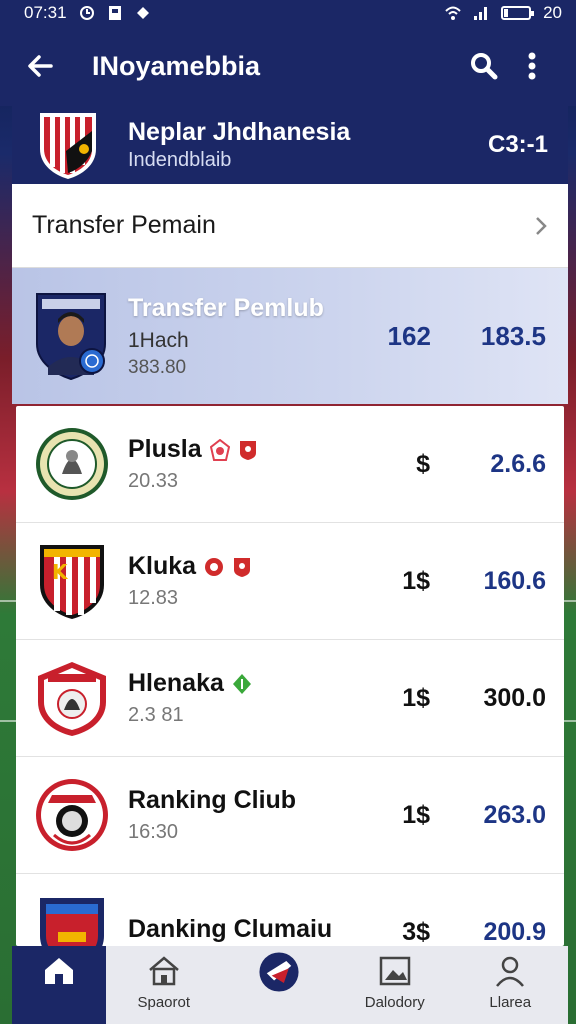 This screenshot has width=576, height=1024. I want to click on message-icon, so click(142, 13).